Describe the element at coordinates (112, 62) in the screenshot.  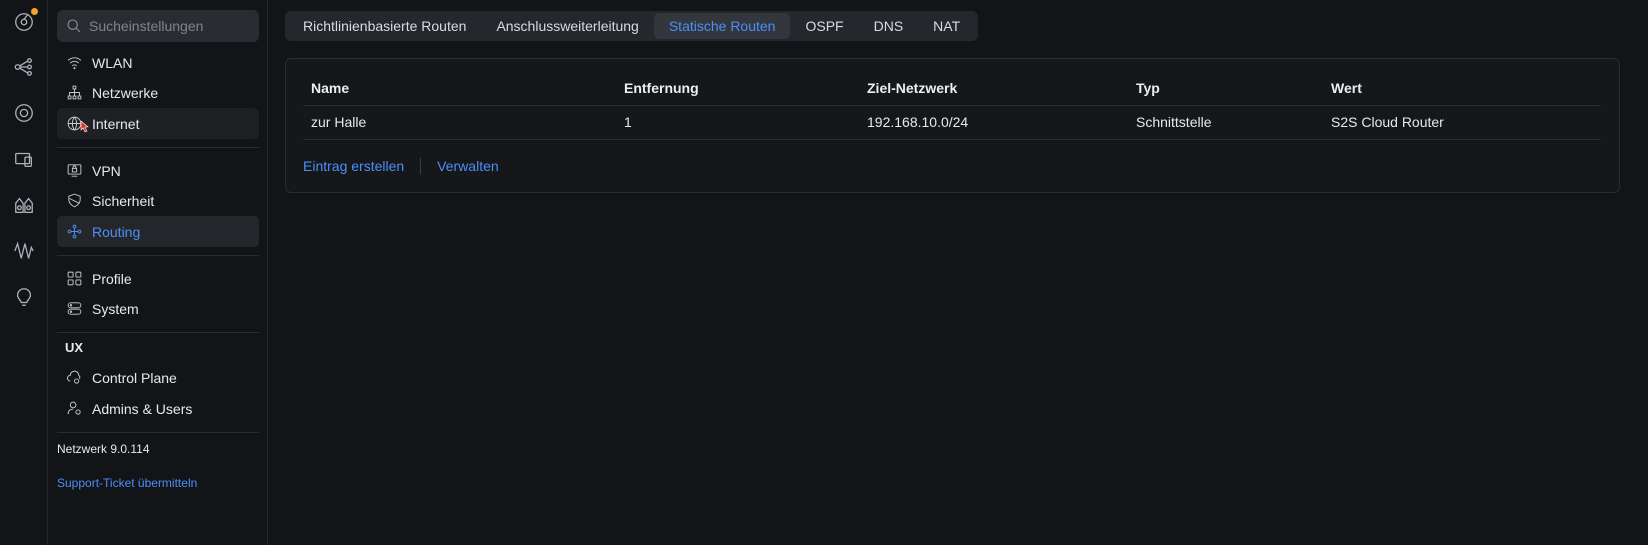
I see `sidebar-item-label: WLAN` at that location.